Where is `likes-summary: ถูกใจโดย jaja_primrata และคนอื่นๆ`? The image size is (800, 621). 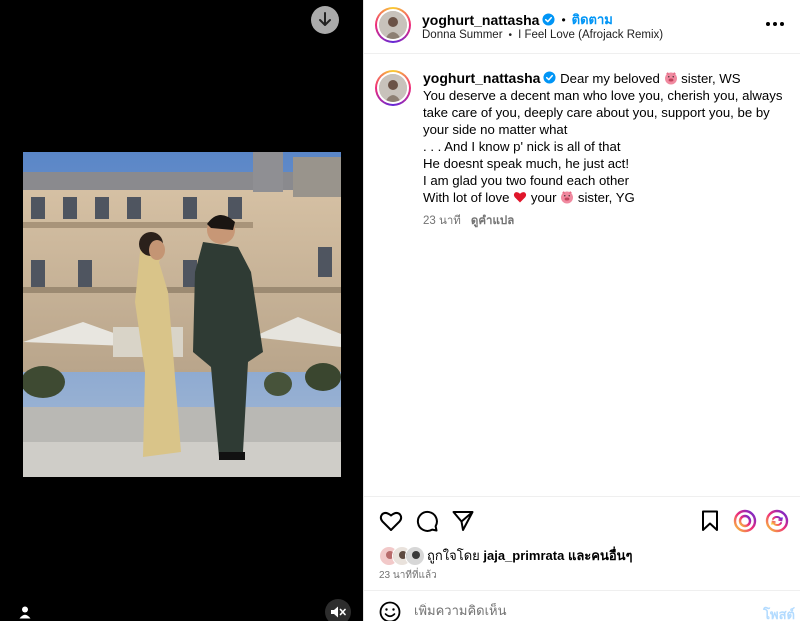
likes-summary: ถูกใจโดย jaja_primrata และคนอื่นๆ is located at coordinates (506, 555).